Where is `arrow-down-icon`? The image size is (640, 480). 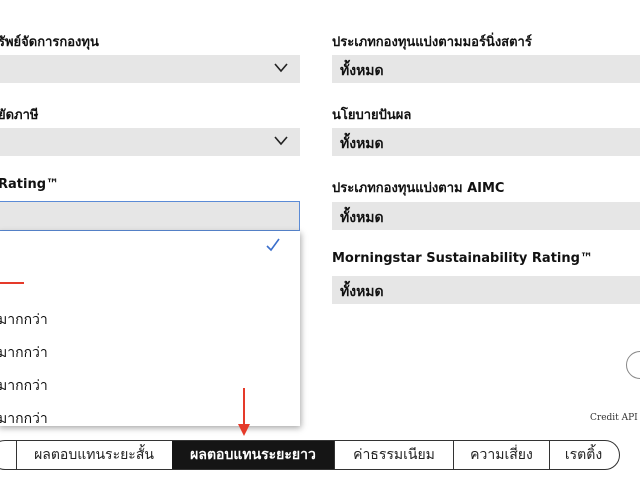 arrow-down-icon is located at coordinates (244, 412).